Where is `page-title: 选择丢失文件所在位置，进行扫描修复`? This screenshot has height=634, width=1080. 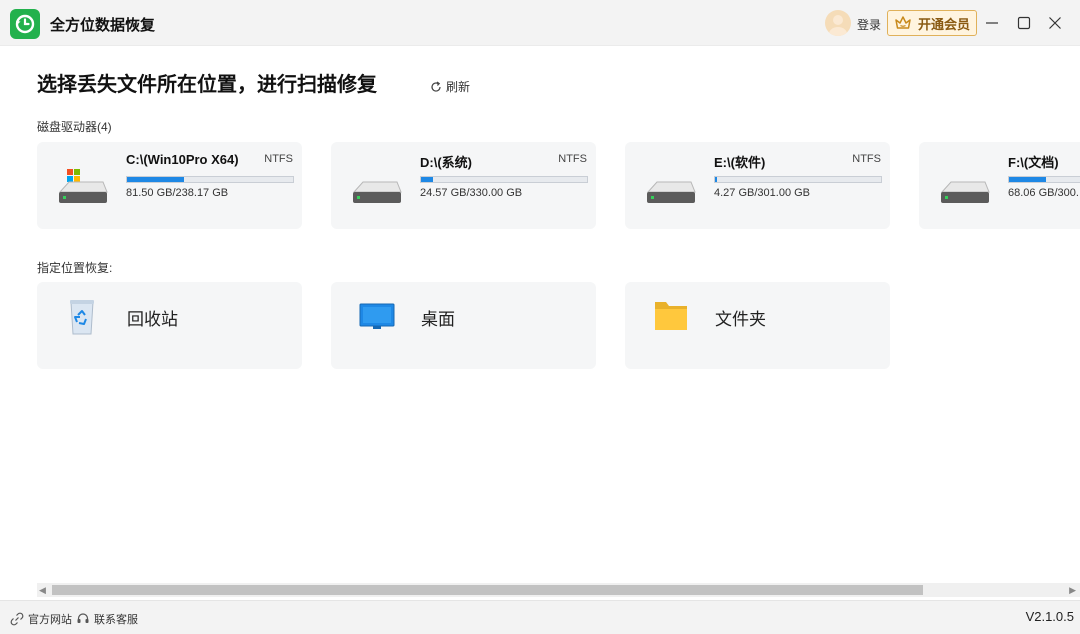
page-title: 选择丢失文件所在位置，进行扫描修复 is located at coordinates (207, 85).